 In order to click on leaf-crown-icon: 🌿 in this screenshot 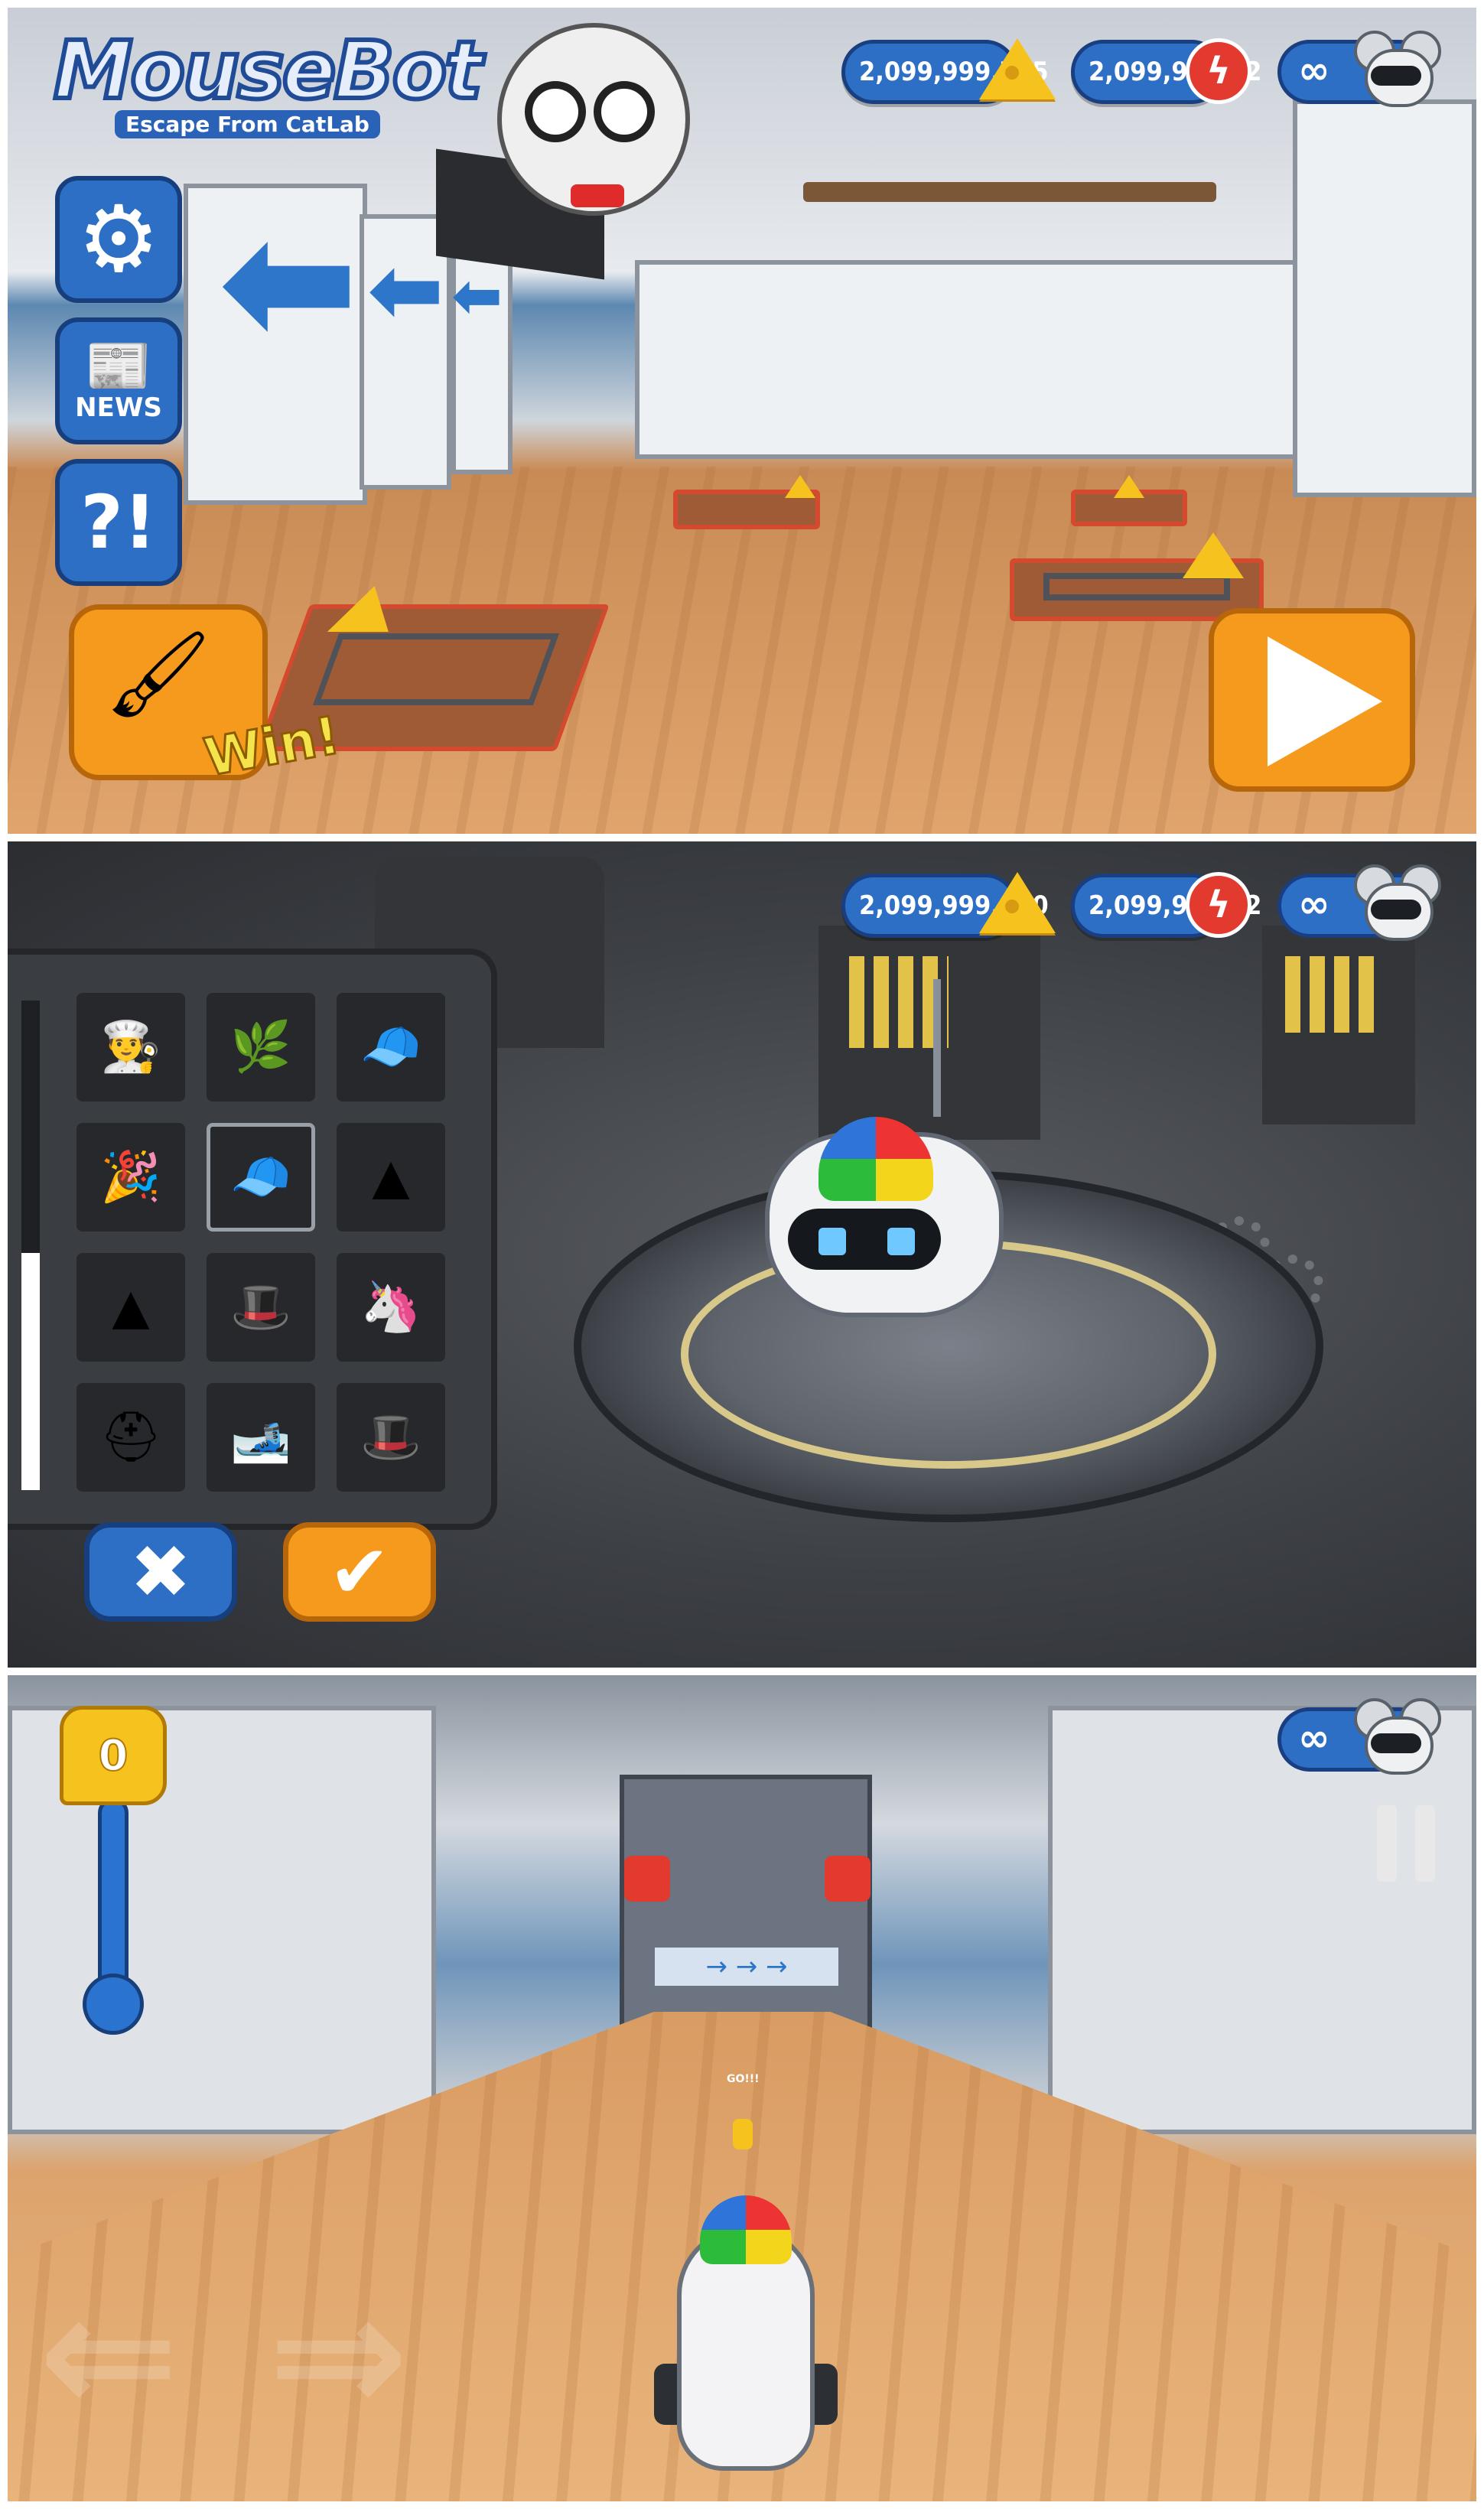, I will do `click(260, 1047)`.